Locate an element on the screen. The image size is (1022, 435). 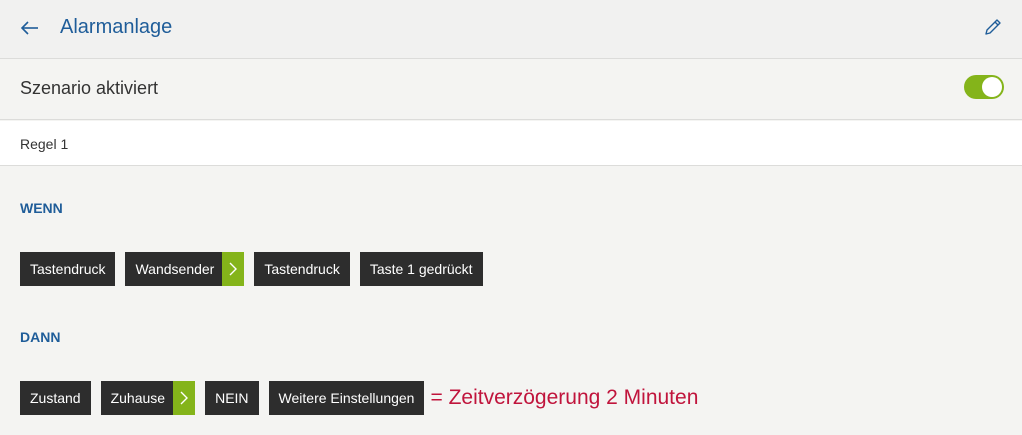
when-chip-trigger-type: Tastendruck is located at coordinates (68, 269).